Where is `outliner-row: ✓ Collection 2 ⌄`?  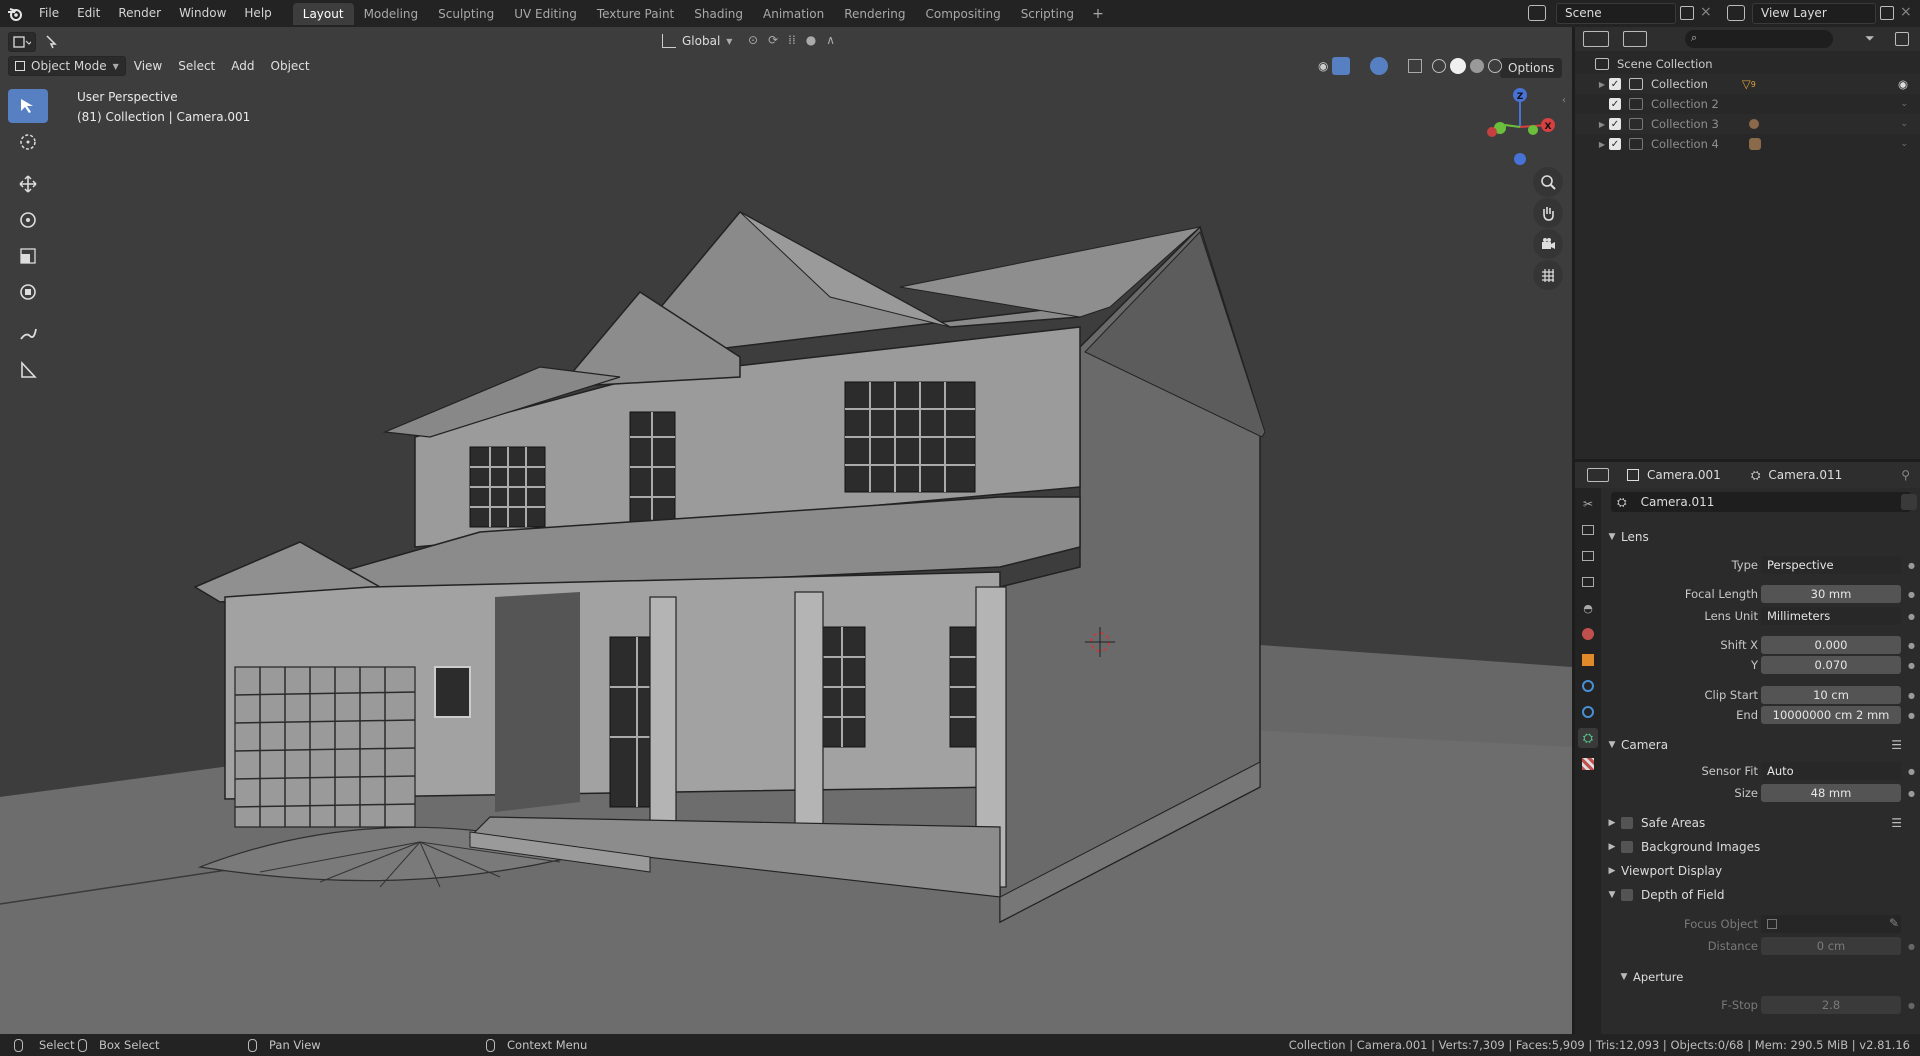
outliner-row: ✓ Collection 2 ⌄ is located at coordinates (1747, 104).